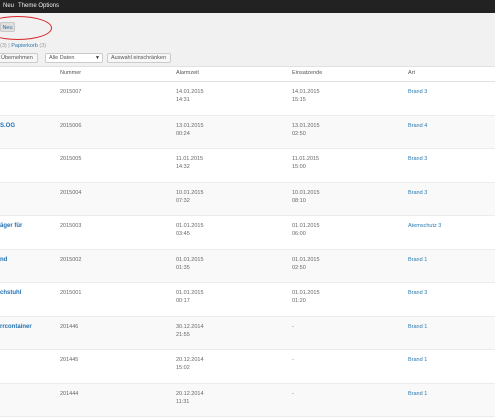 The height and width of the screenshot is (417, 495). I want to click on column-header-einsatzende: Einsatzende, so click(307, 73).